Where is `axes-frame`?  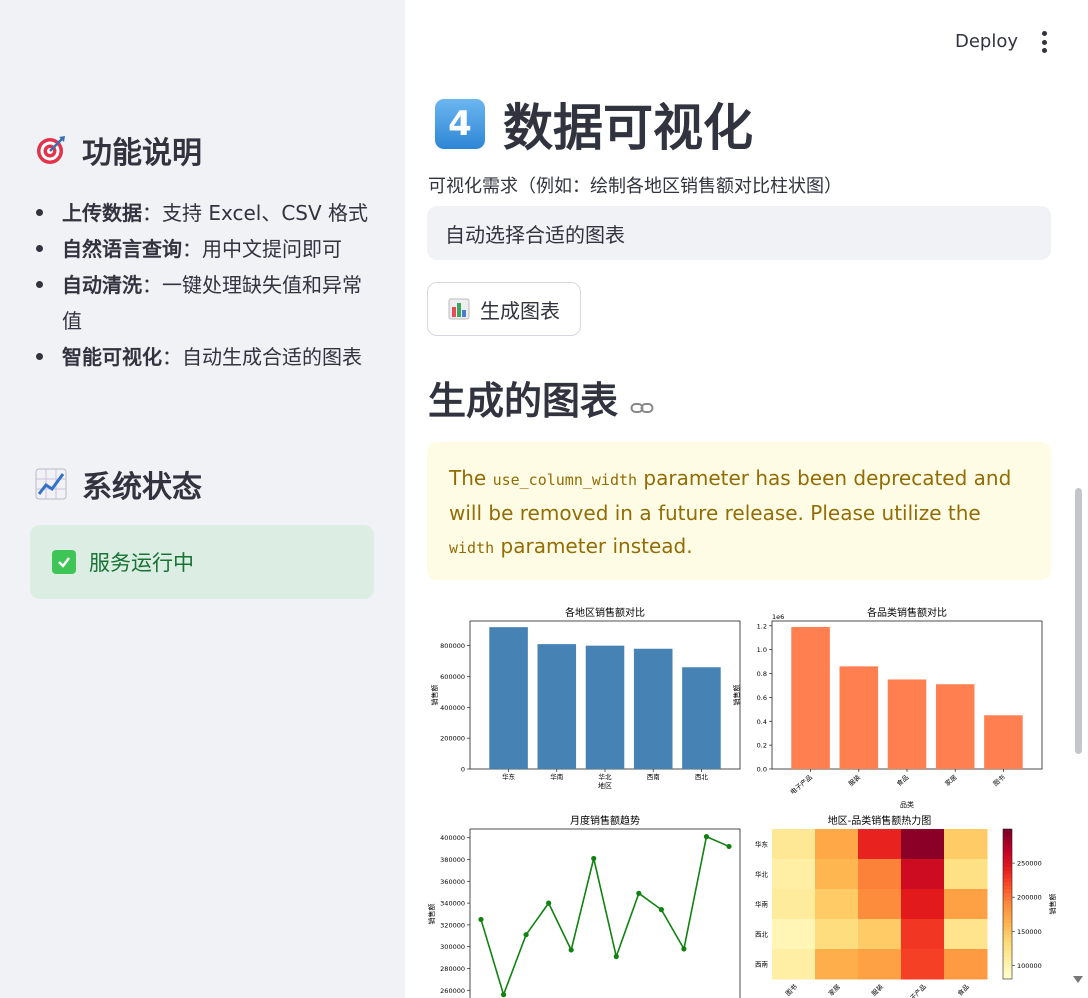 axes-frame is located at coordinates (605, 913).